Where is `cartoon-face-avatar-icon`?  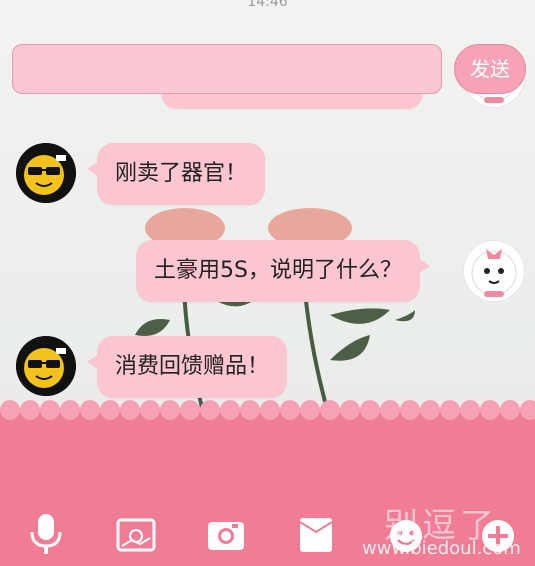 cartoon-face-avatar-icon is located at coordinates (494, 273).